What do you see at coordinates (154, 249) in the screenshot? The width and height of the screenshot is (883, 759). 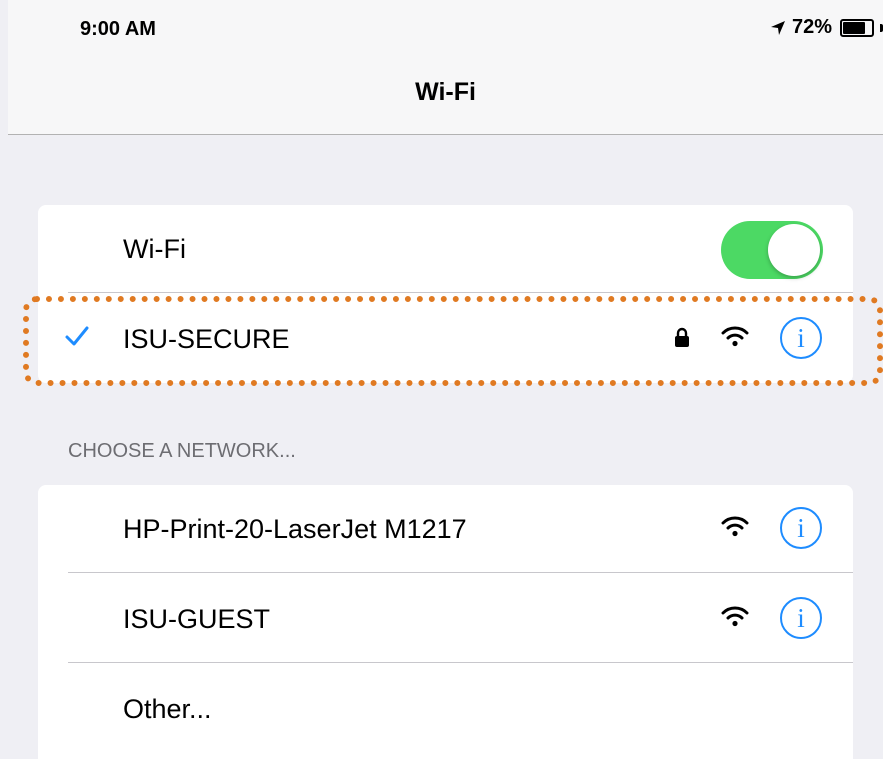 I see `wifi-toggle-label: Wi-Fi` at bounding box center [154, 249].